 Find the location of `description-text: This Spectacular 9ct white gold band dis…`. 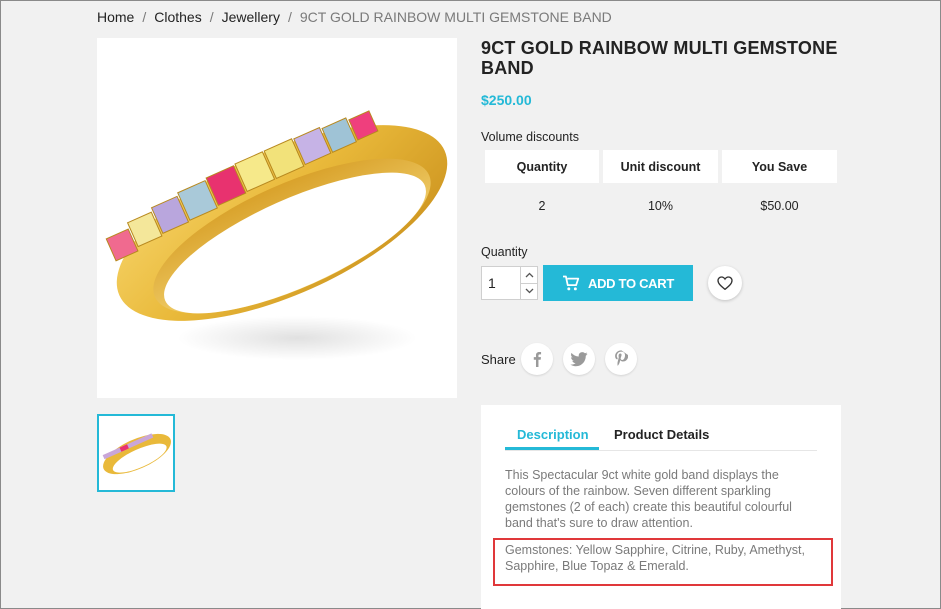

description-text: This Spectacular 9ct white gold band dis… is located at coordinates (663, 499).